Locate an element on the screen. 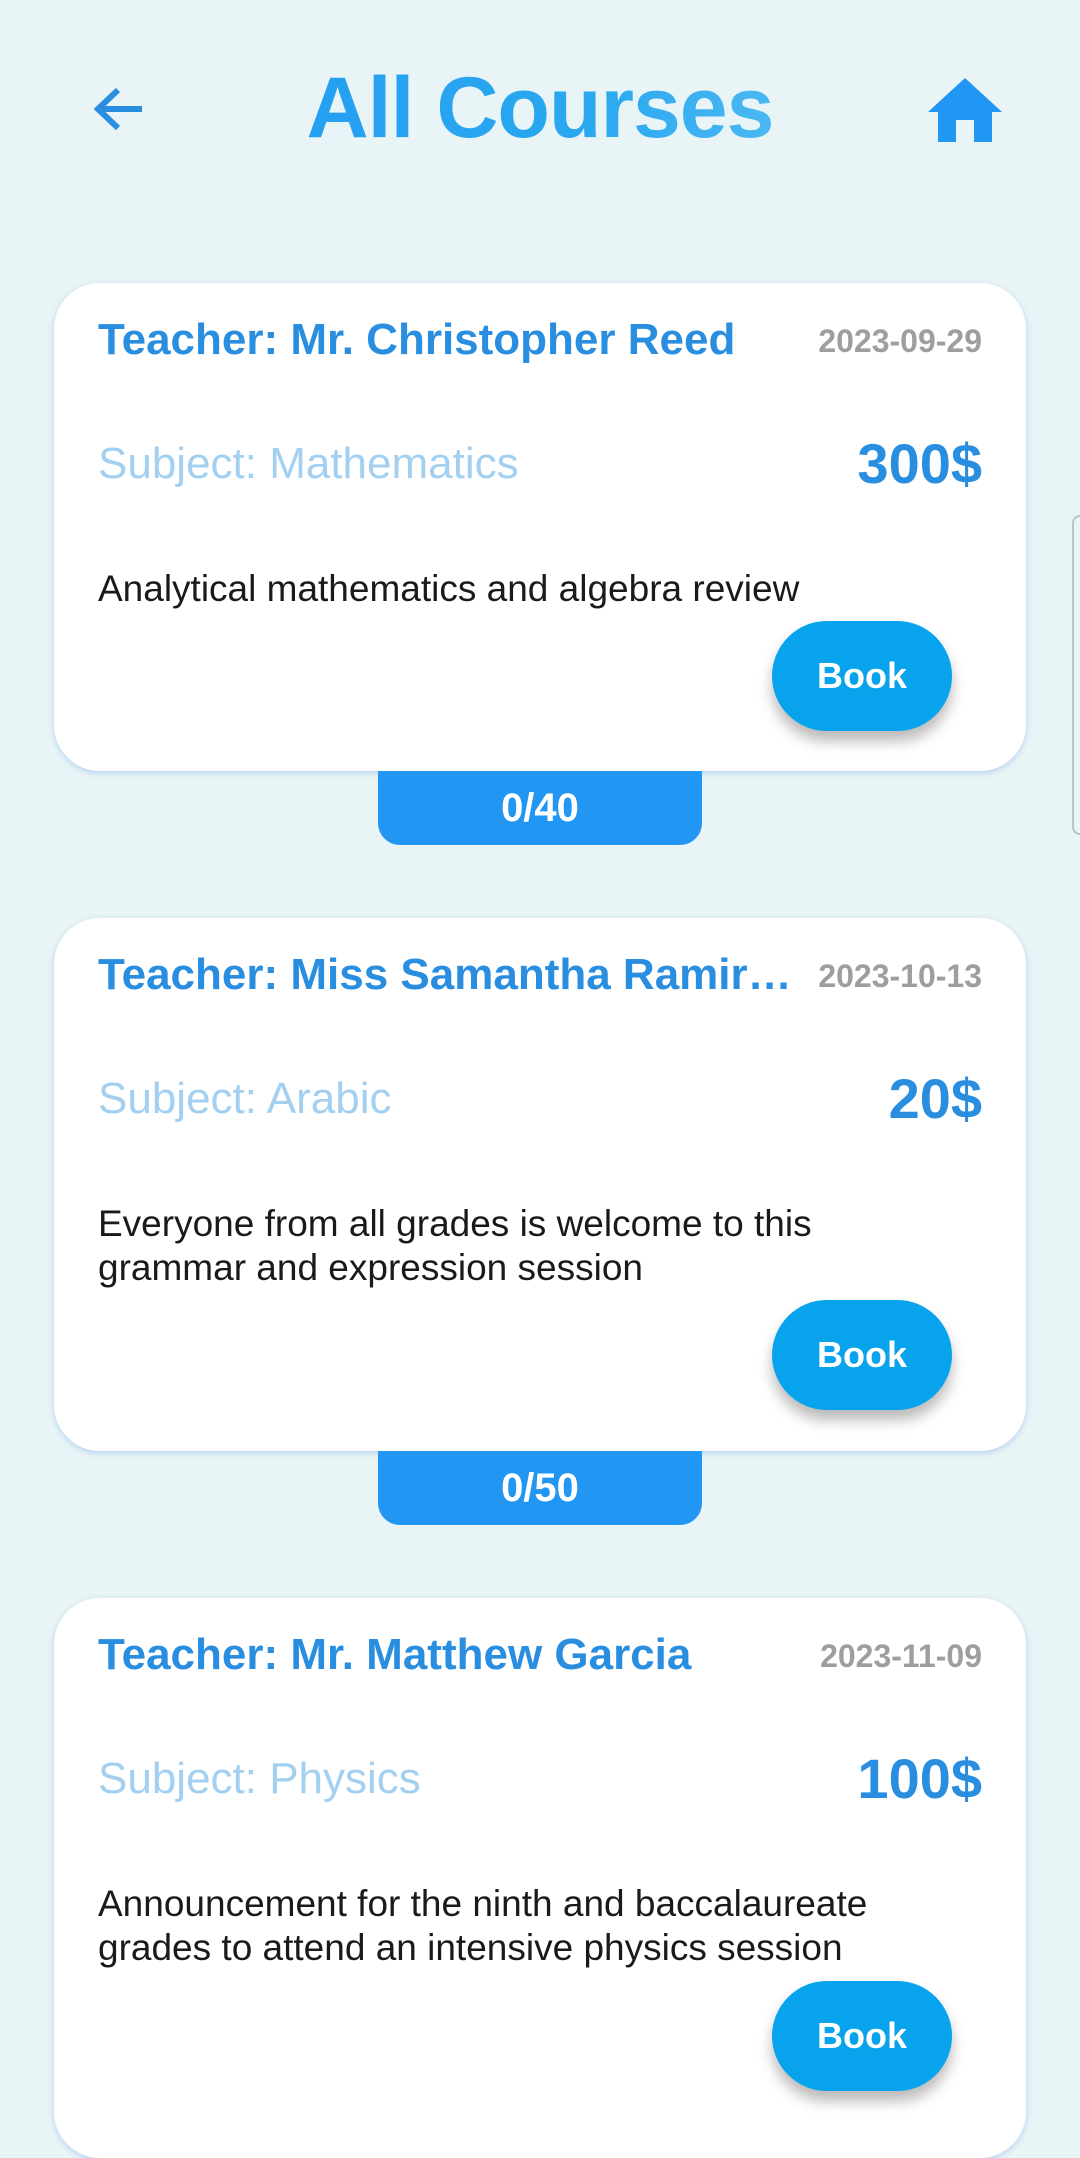 The height and width of the screenshot is (2158, 1080). capacity-badge: 0/40 is located at coordinates (540, 808).